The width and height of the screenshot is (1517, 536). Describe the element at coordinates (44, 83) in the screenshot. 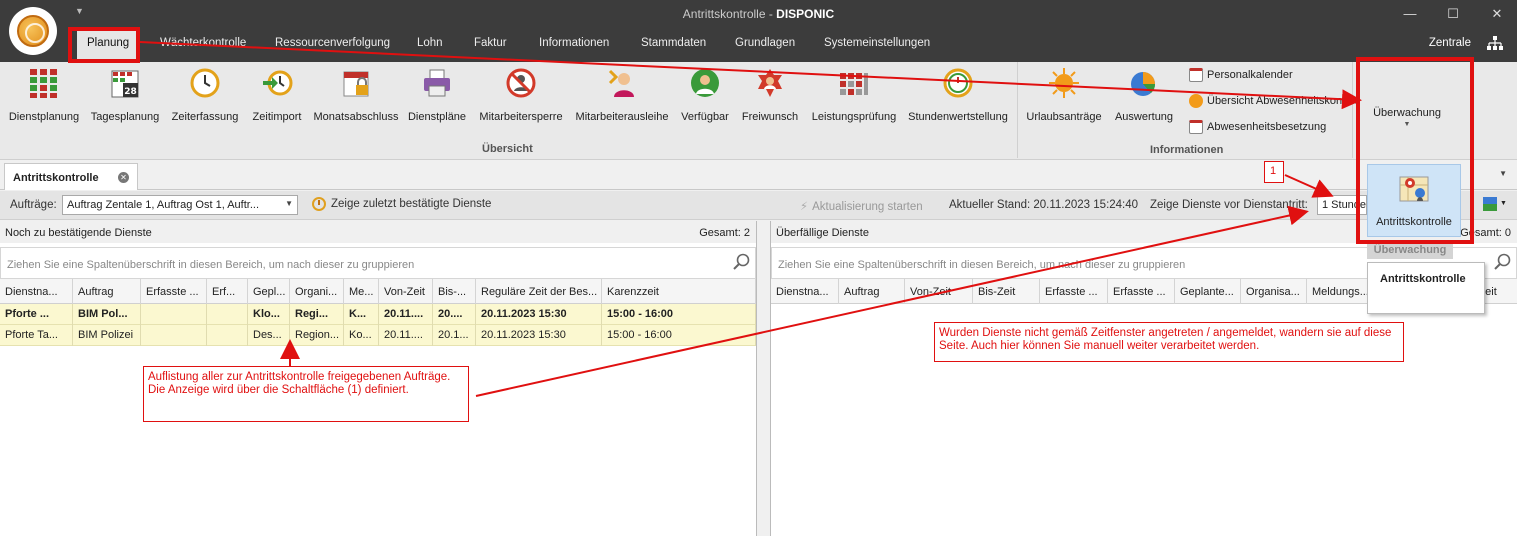

I see `grid-plan-icon` at that location.